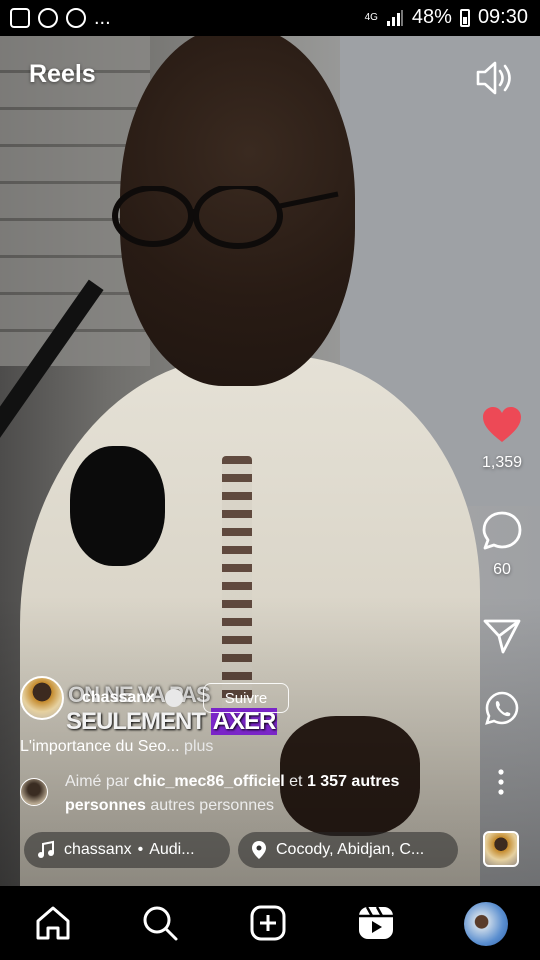 Image resolution: width=540 pixels, height=960 pixels. I want to click on page-title: Reels, so click(62, 74).